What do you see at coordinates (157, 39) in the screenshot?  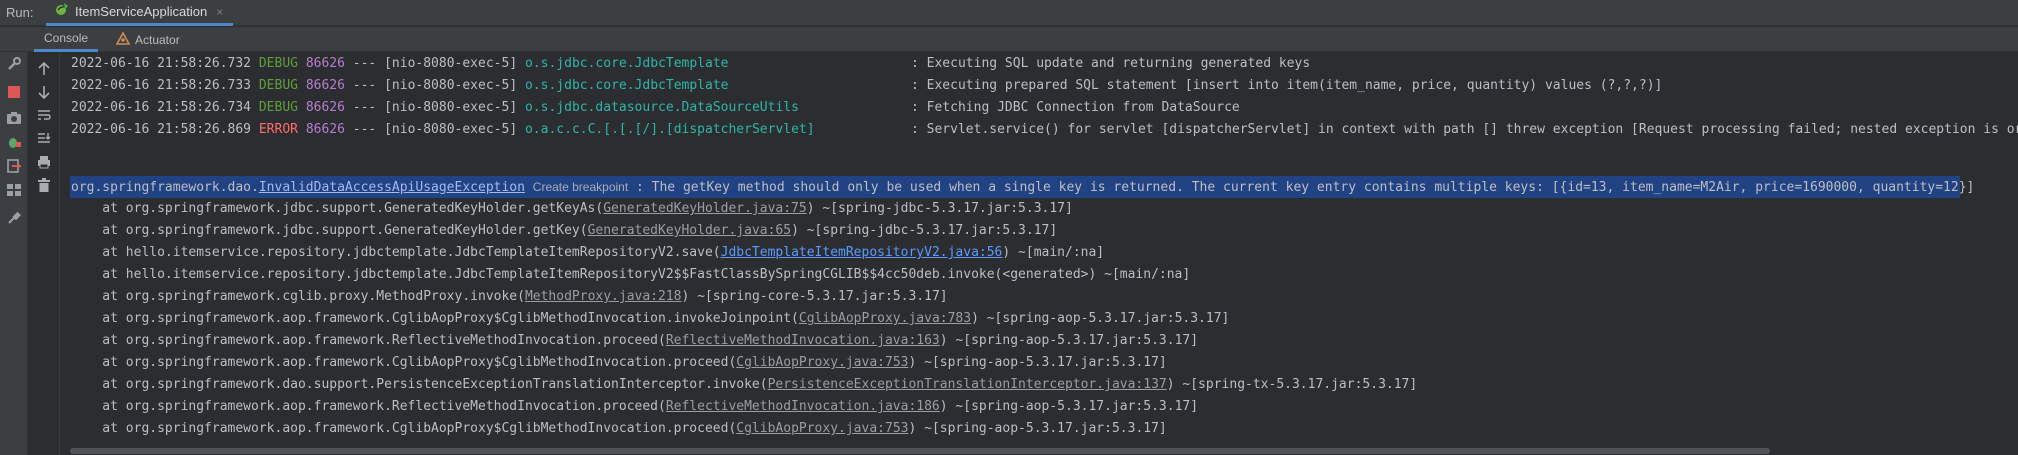 I see `tab-actuator-label: Actuator` at bounding box center [157, 39].